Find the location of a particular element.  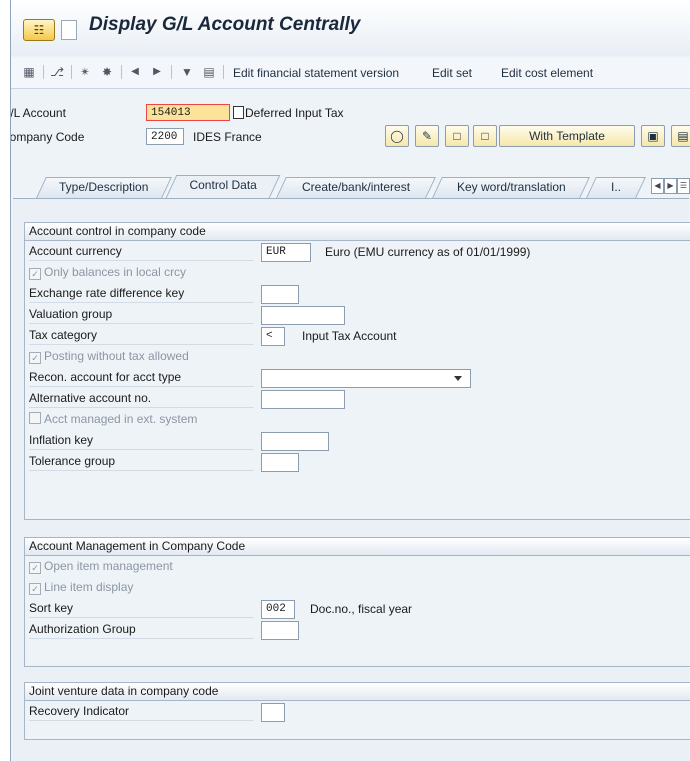

edit-cost-element-button: Edit cost element is located at coordinates (547, 73).